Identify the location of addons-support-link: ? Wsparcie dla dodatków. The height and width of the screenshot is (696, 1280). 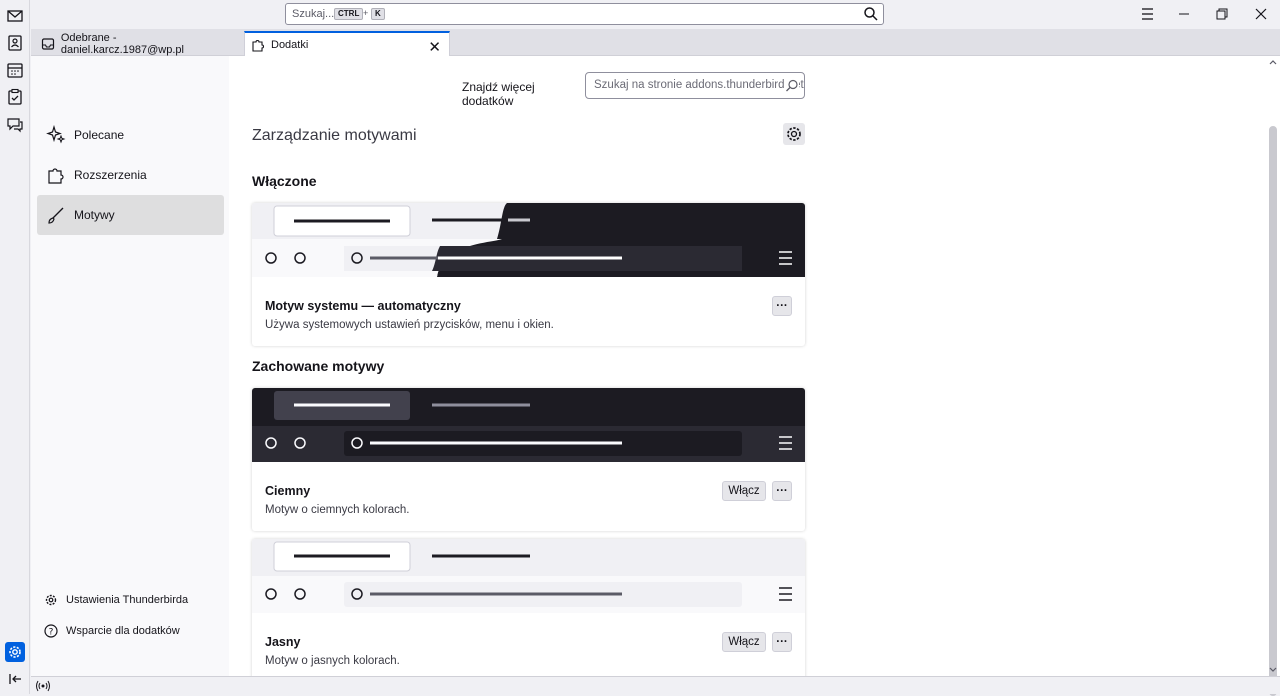
(112, 631).